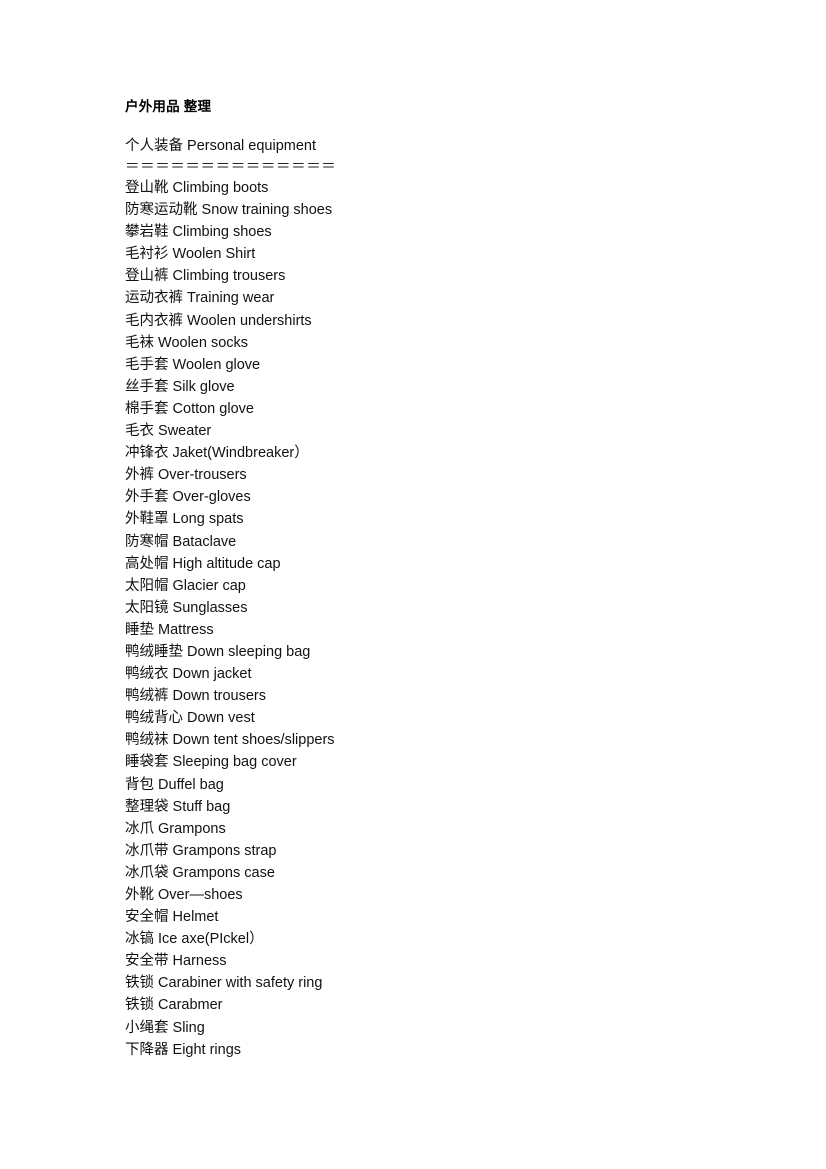  I want to click on list-item: 丝手套 Silk glove, so click(180, 386).